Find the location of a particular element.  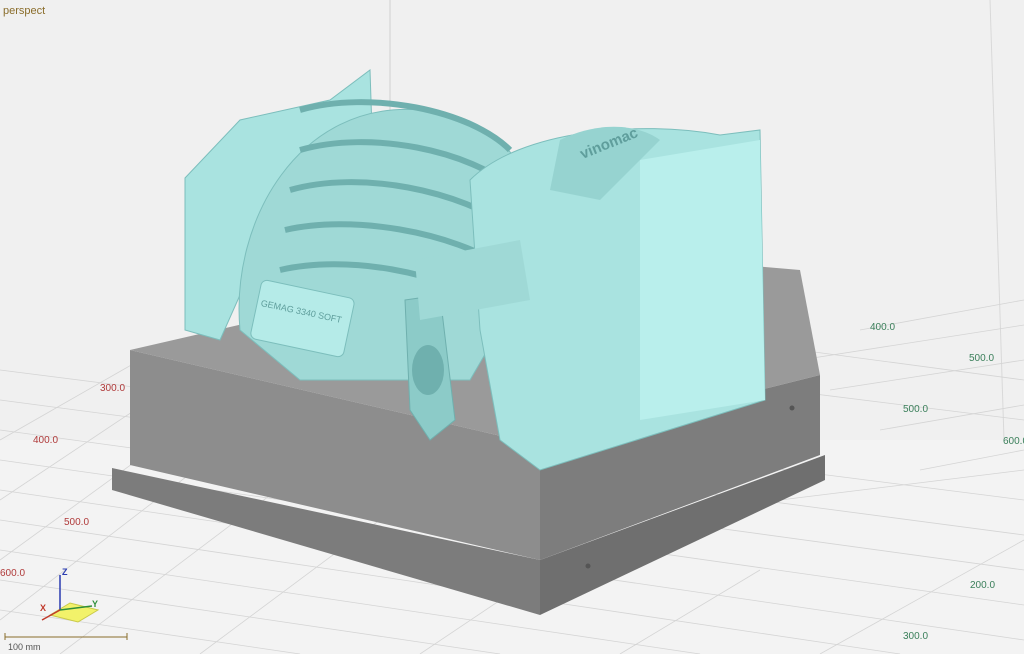

grid-label-left-400: 400.0 is located at coordinates (46, 440).